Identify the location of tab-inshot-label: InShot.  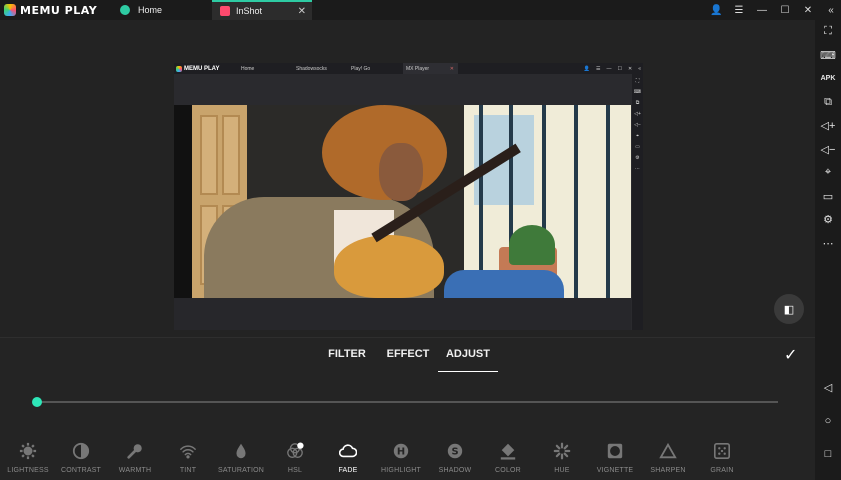
(249, 11).